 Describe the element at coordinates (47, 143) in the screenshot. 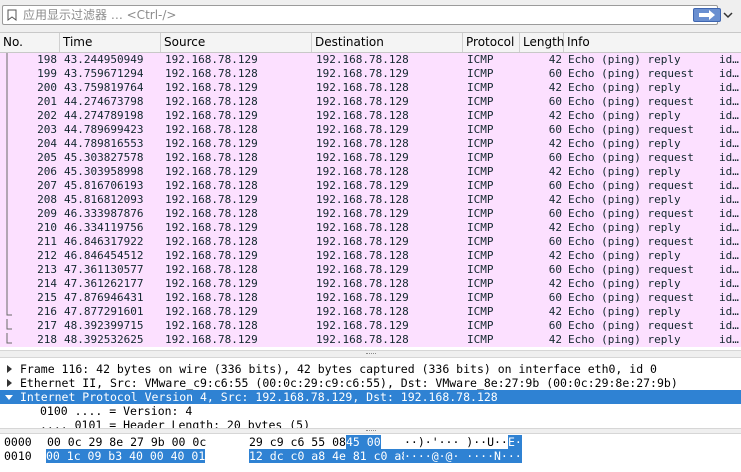

I see `cell-no: 204` at that location.